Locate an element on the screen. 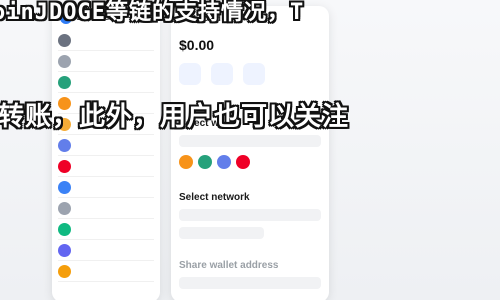 The width and height of the screenshot is (500, 300). quick-actions is located at coordinates (250, 74).